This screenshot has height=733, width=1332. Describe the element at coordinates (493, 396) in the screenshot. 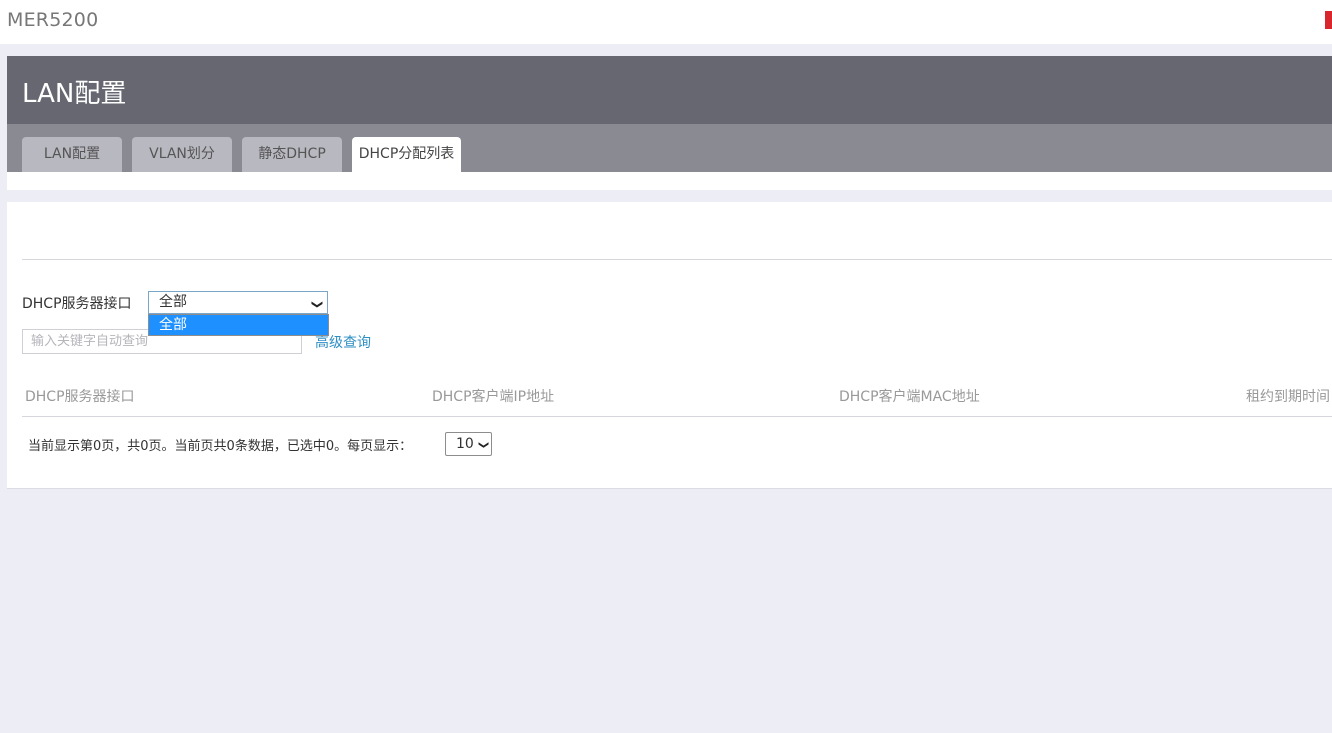

I see `column-header: DHCP客户端IP地址` at that location.